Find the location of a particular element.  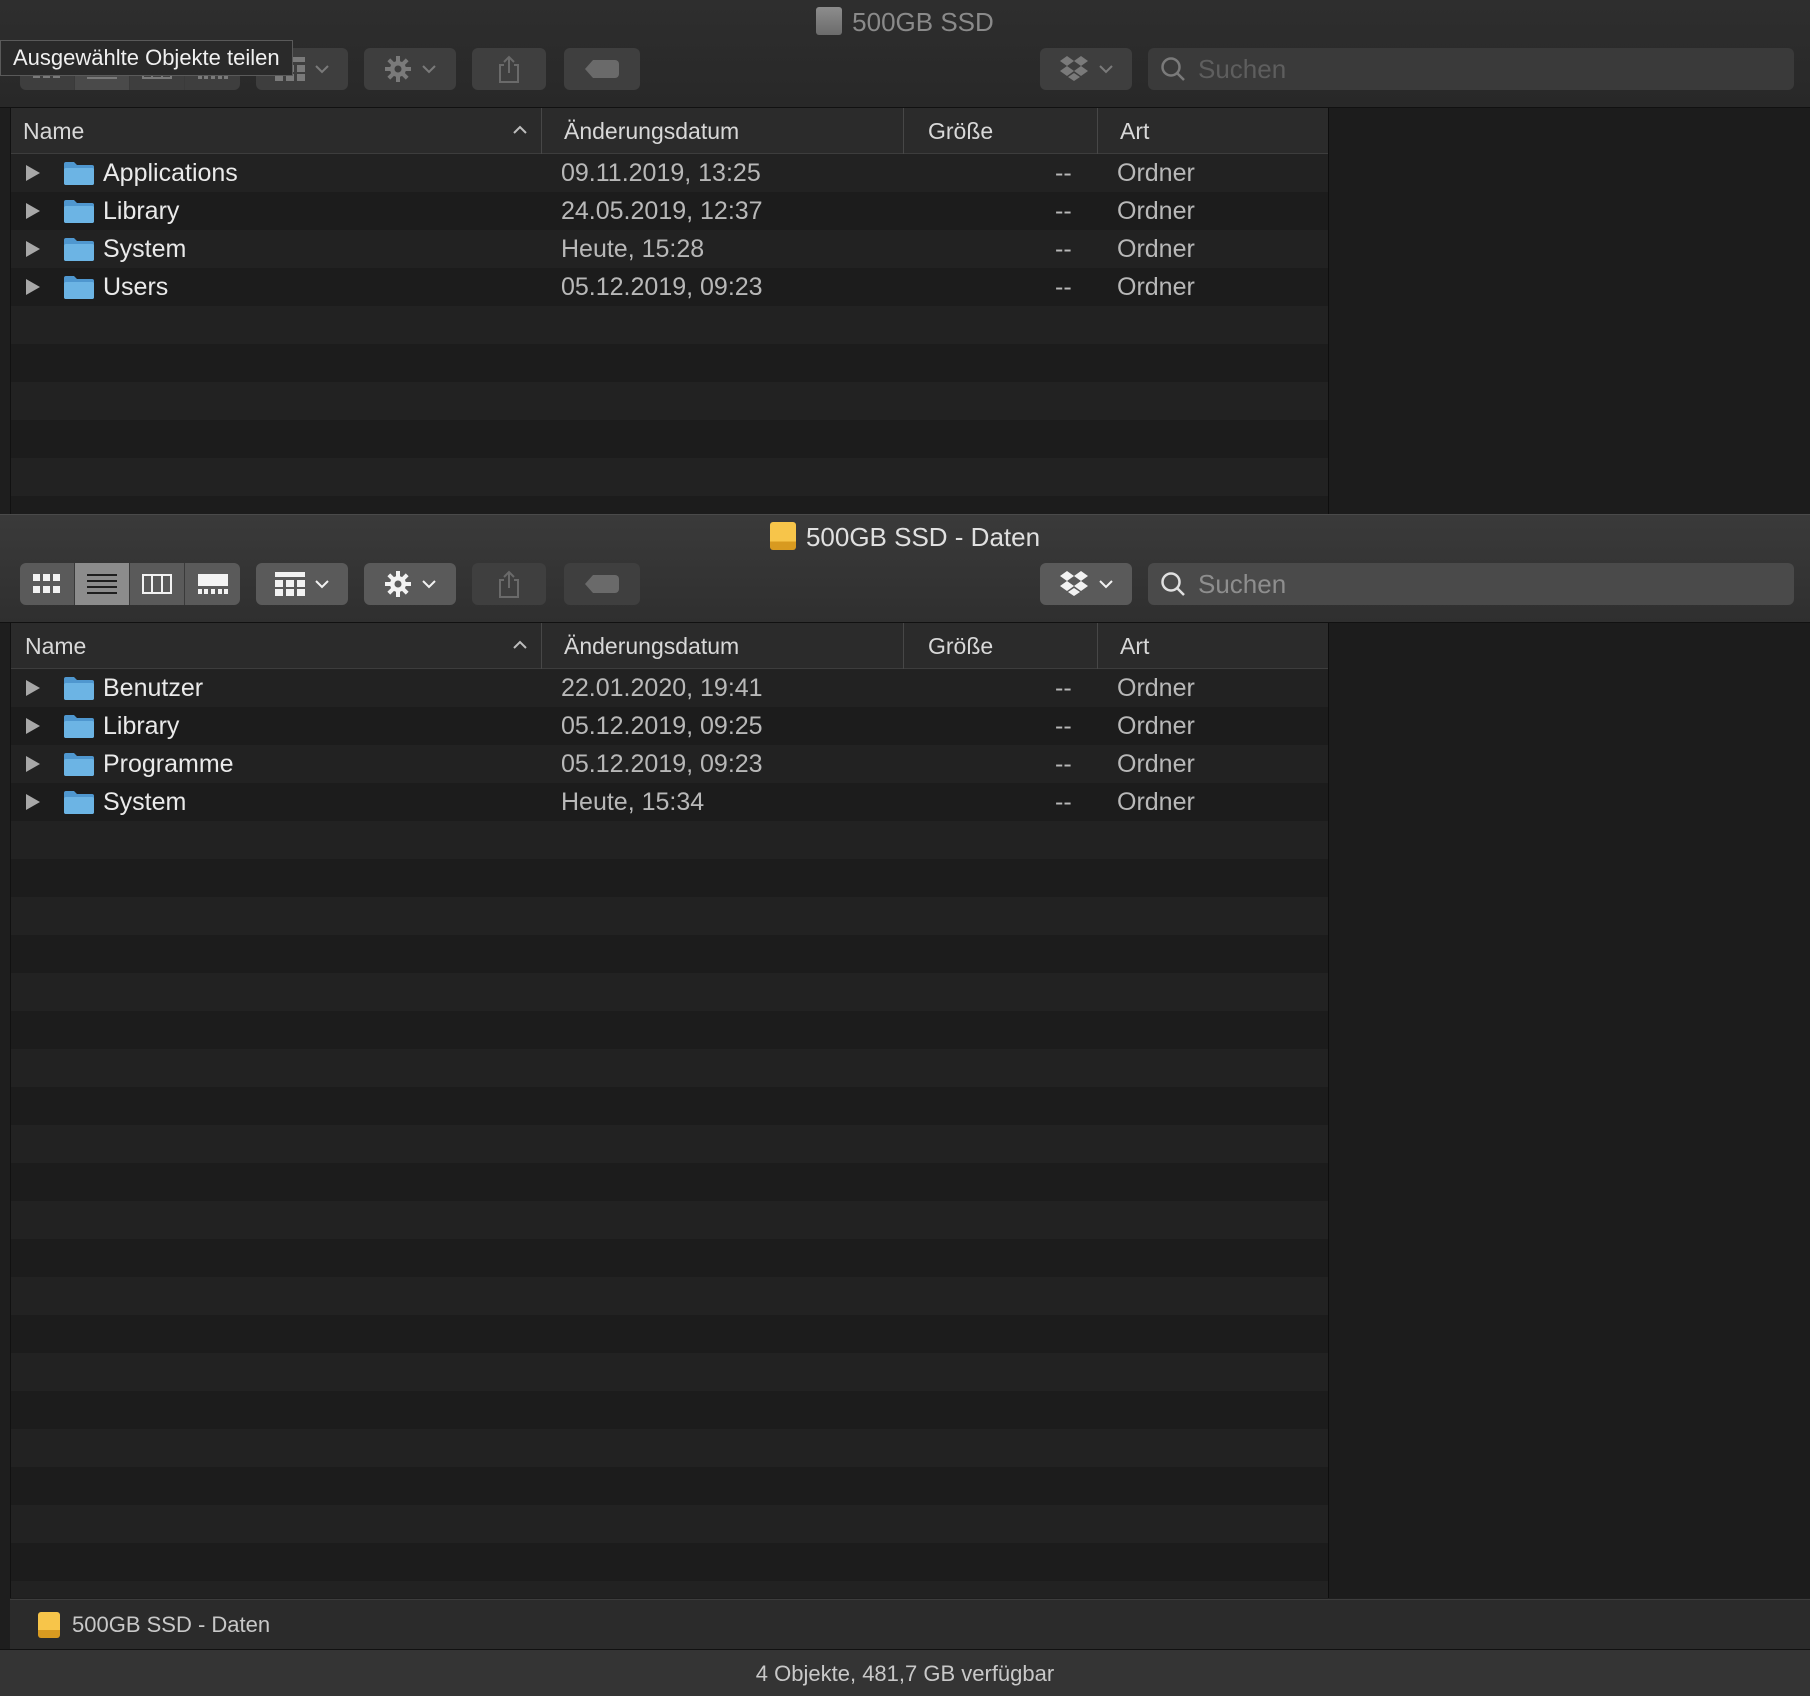

list-view-button is located at coordinates (102, 584).